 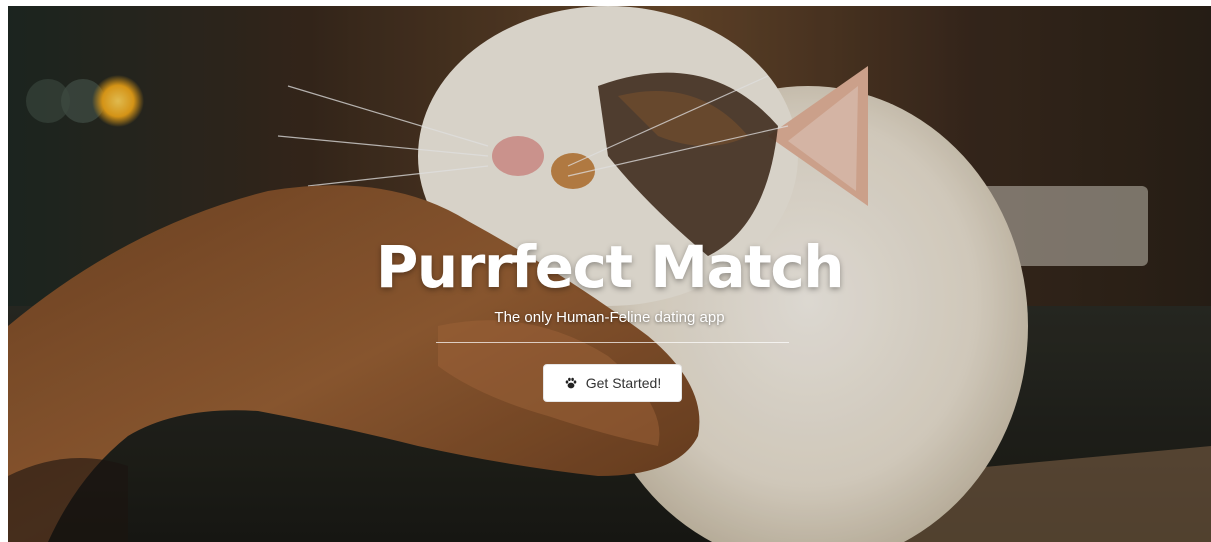 What do you see at coordinates (612, 342) in the screenshot?
I see `hero-divider` at bounding box center [612, 342].